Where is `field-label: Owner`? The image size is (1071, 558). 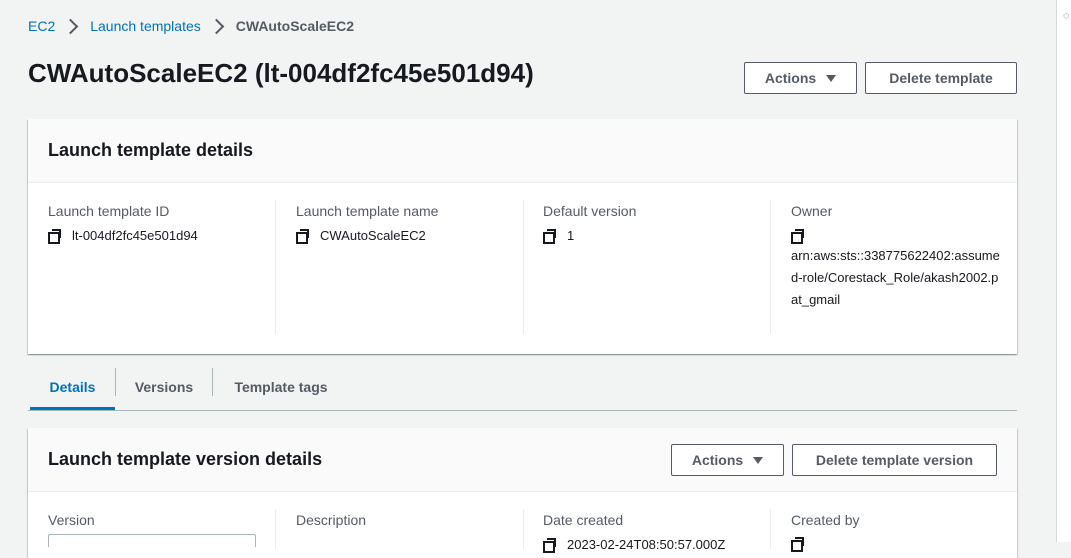 field-label: Owner is located at coordinates (812, 211).